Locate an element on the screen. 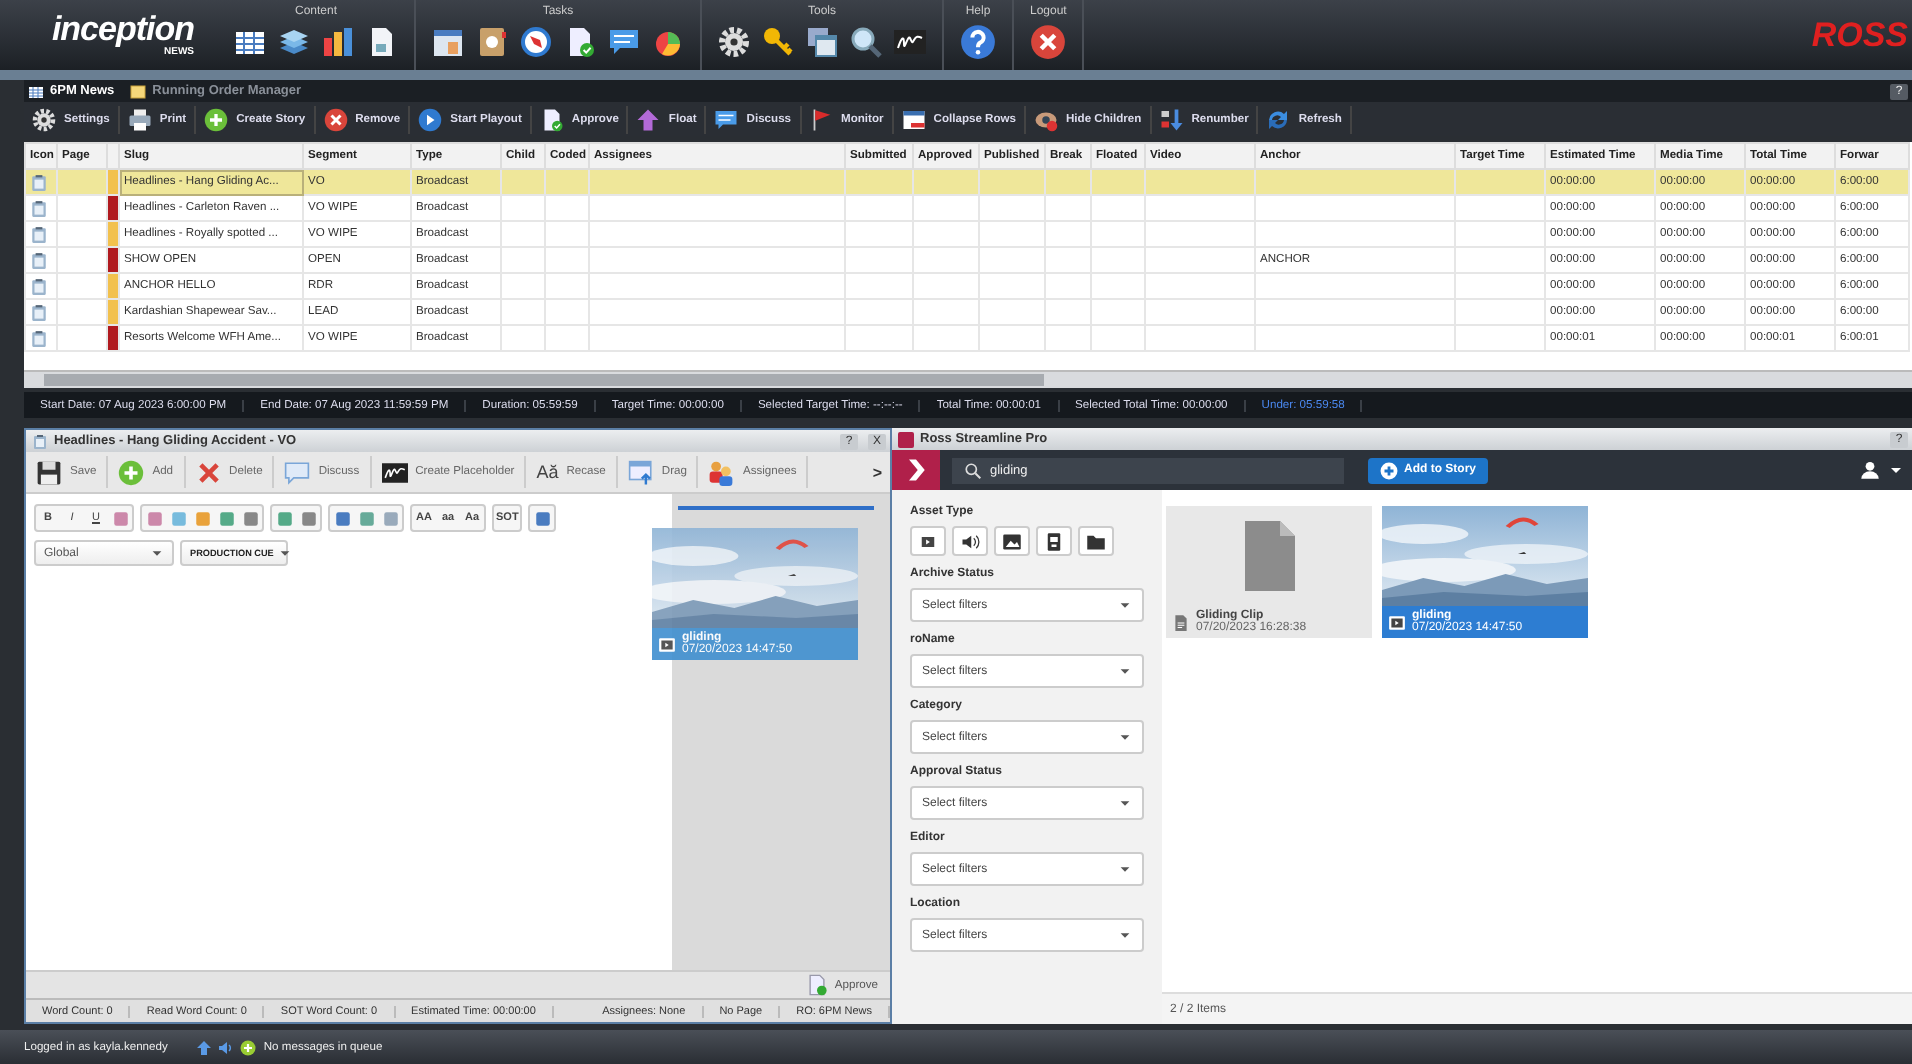 The image size is (1912, 1064). people-icon is located at coordinates (721, 472).